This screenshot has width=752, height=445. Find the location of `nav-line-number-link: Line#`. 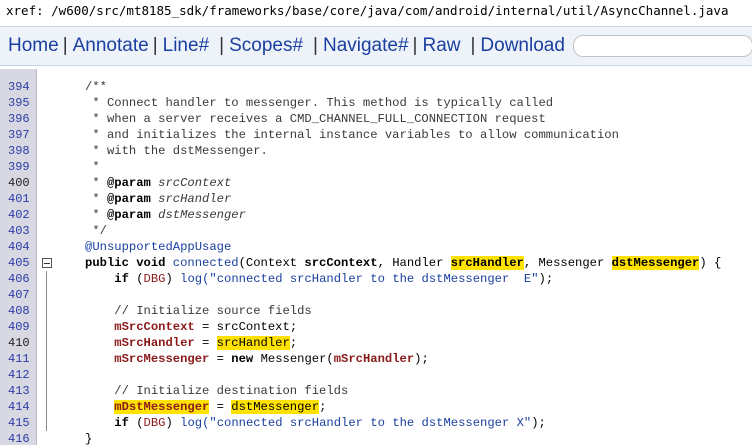

nav-line-number-link: Line# is located at coordinates (186, 46).